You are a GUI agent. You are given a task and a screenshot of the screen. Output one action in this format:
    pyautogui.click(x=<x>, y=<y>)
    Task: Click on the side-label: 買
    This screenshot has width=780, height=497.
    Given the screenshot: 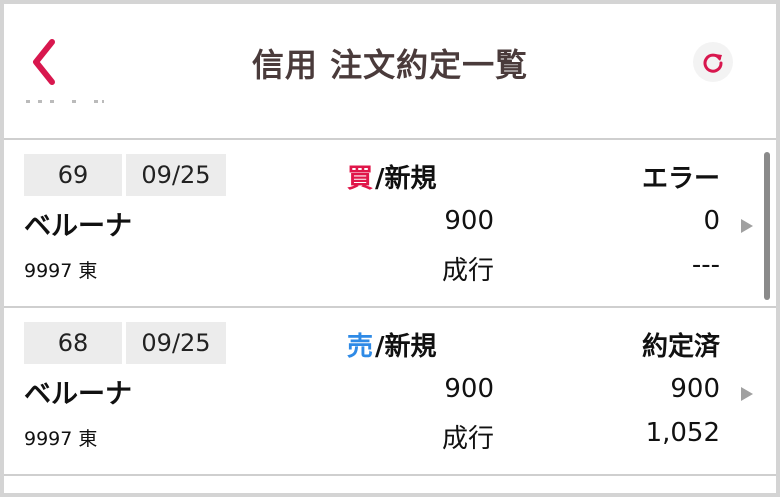 What is the action you would take?
    pyautogui.click(x=360, y=179)
    